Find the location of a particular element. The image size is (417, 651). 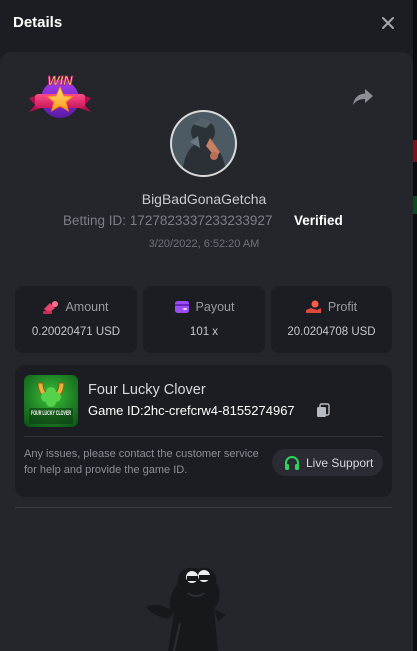

betting-id-value: 1727823337233233927 is located at coordinates (201, 220).